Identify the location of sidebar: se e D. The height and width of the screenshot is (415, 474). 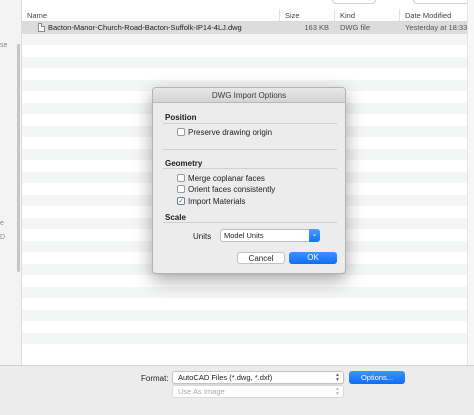
(11, 182).